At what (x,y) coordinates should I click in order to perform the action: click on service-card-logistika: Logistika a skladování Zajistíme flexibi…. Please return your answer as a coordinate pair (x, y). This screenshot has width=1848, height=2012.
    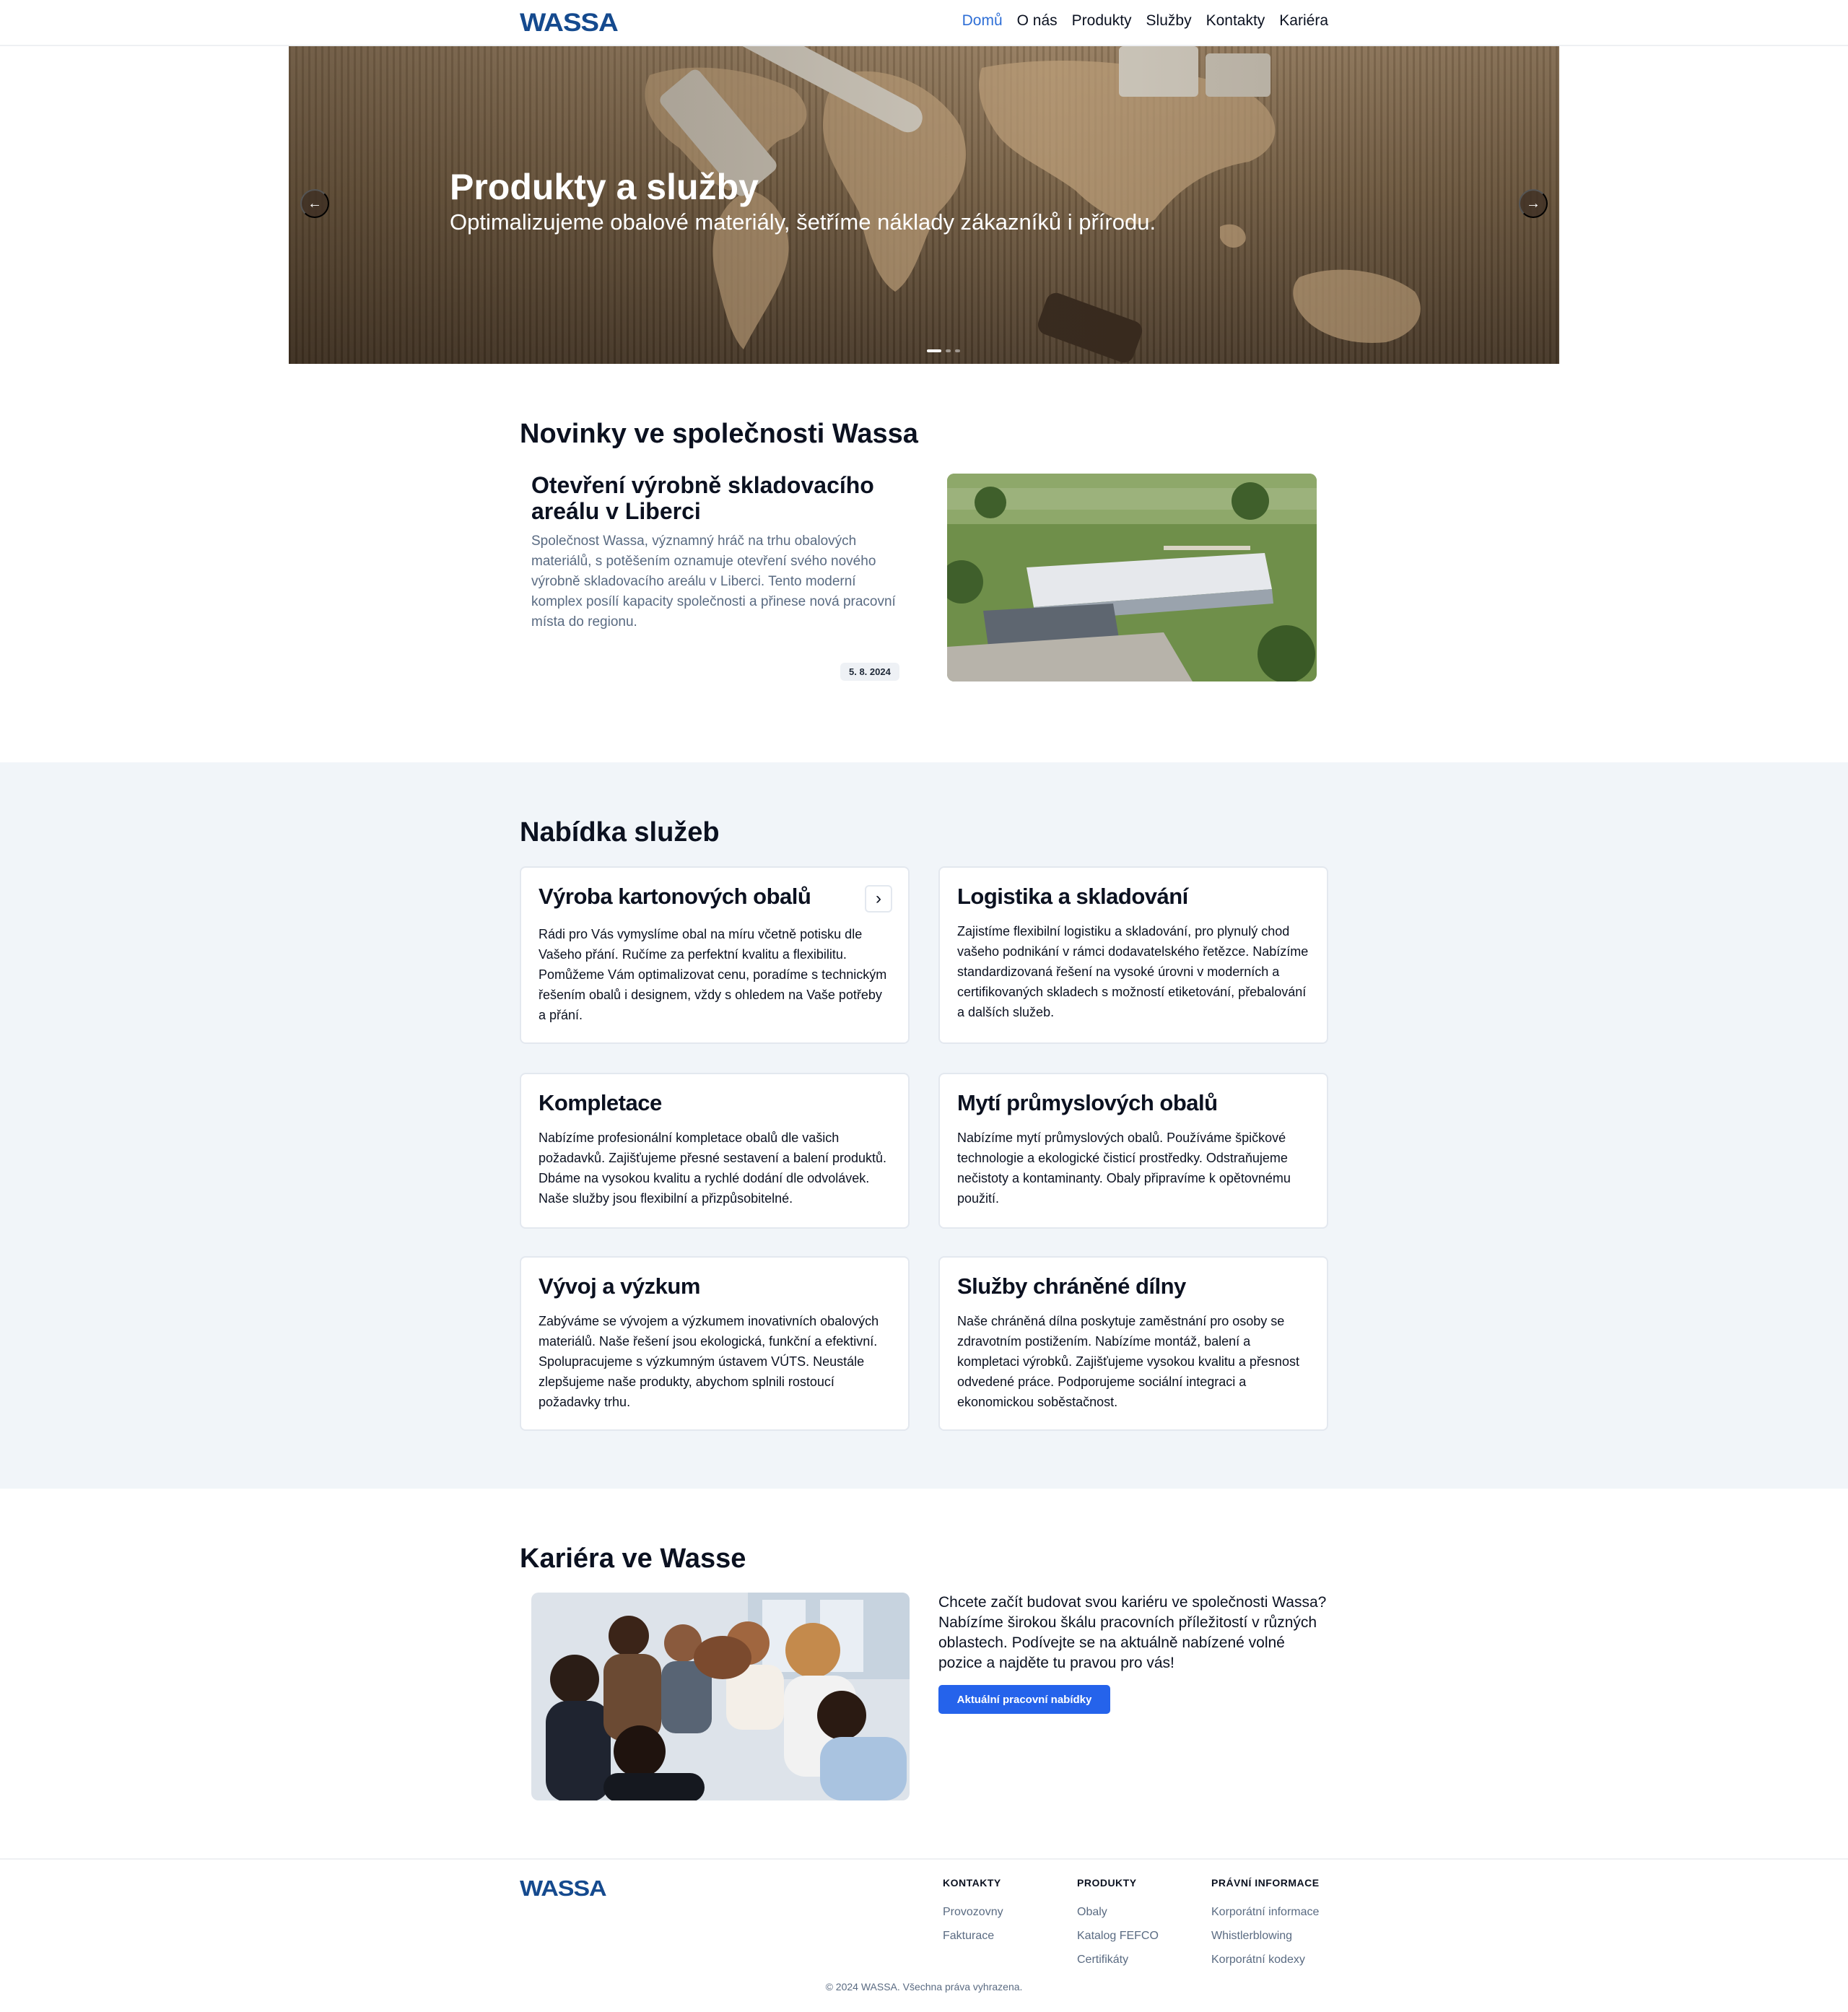
    Looking at the image, I should click on (1133, 955).